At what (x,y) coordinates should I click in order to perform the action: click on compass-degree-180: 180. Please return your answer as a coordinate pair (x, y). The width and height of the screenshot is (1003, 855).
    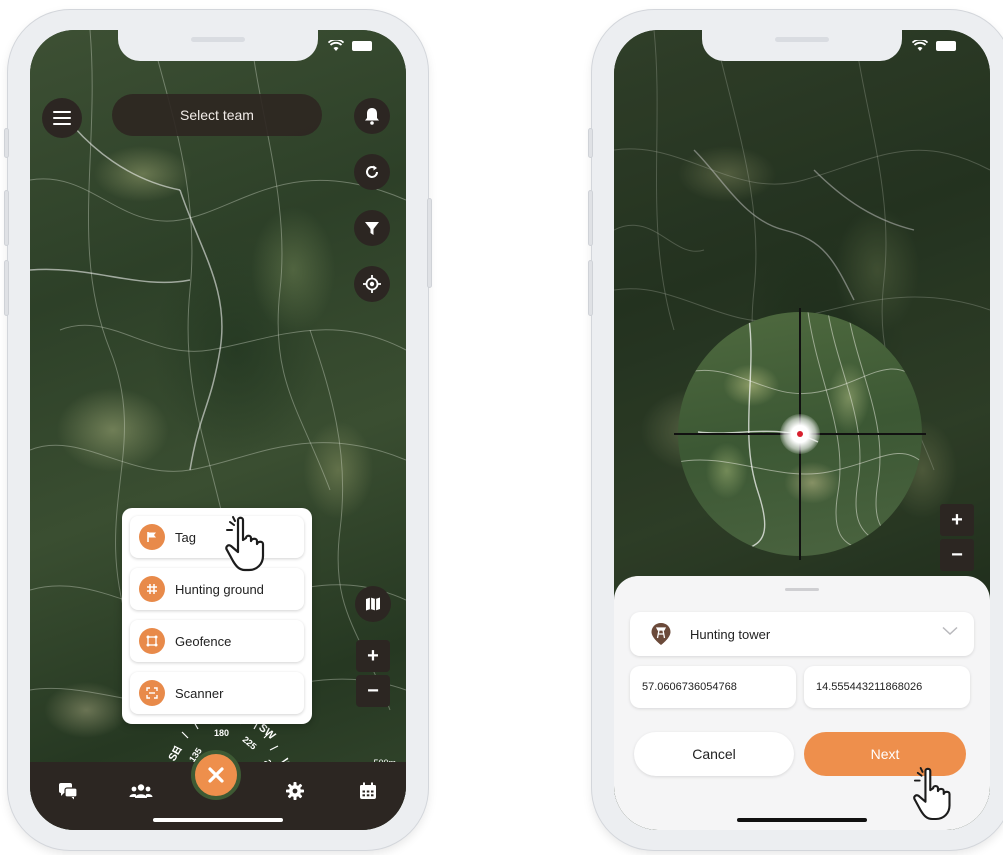
    Looking at the image, I should click on (222, 733).